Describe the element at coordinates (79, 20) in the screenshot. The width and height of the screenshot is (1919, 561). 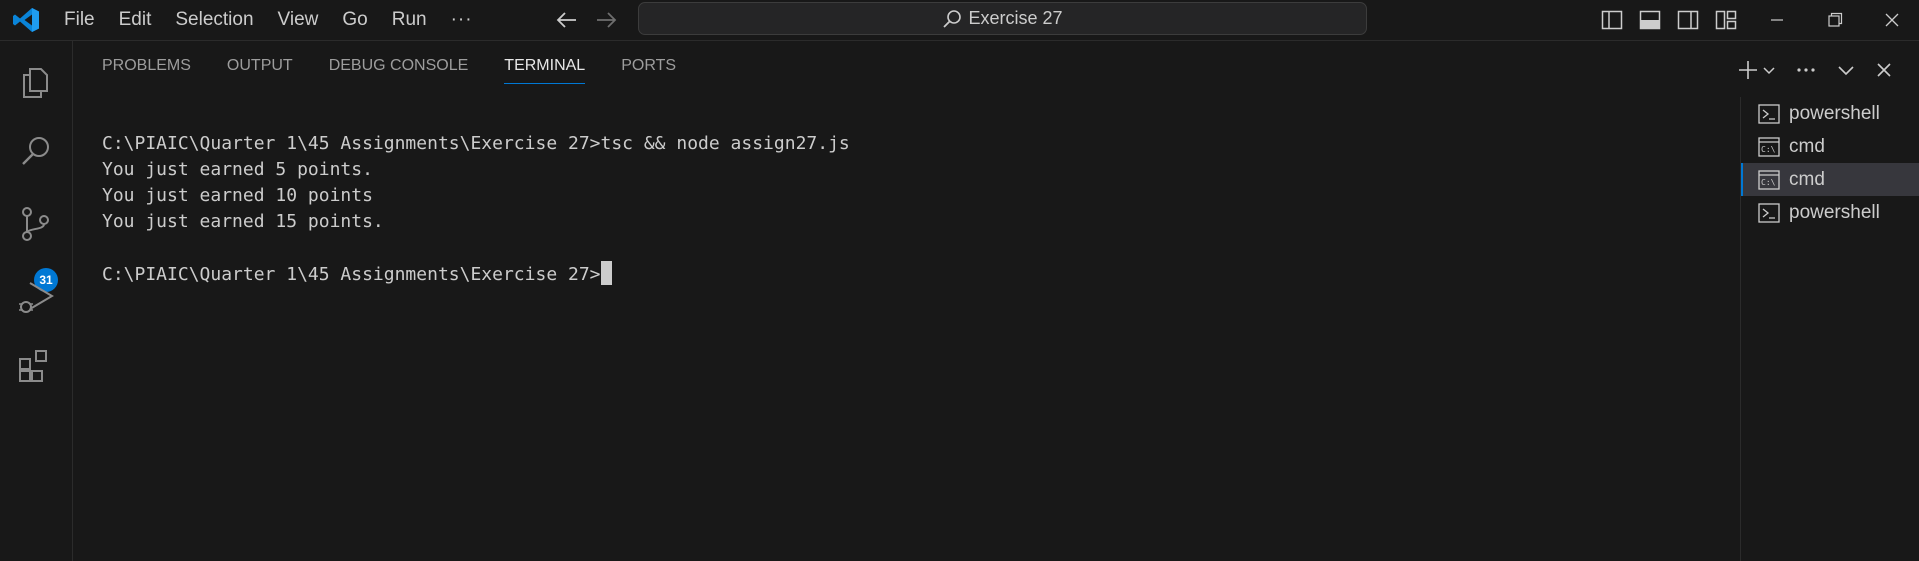
I see `menu-file: File` at that location.